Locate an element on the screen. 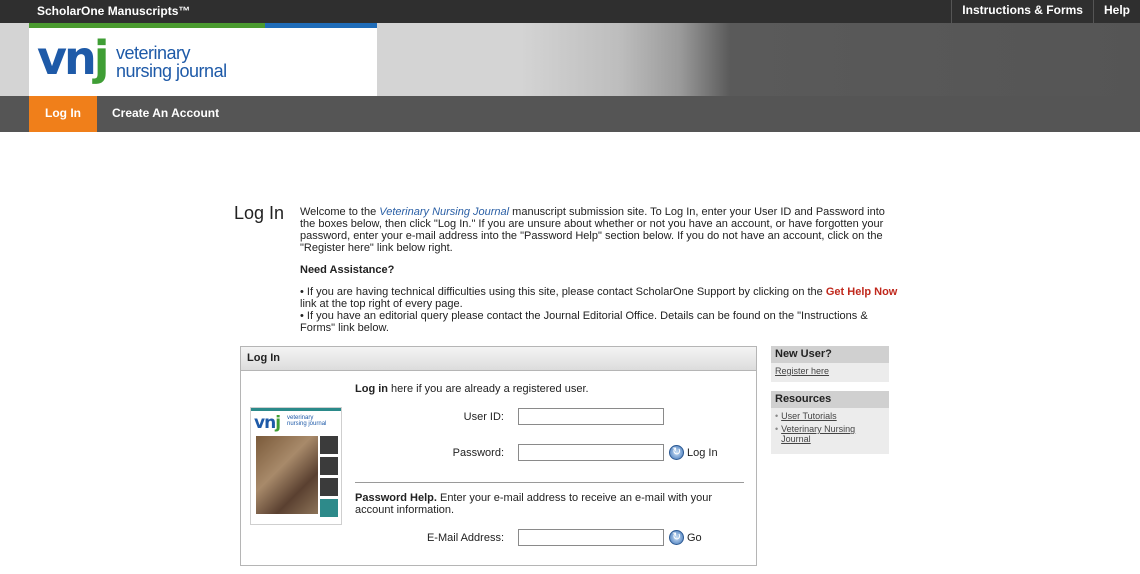 The height and width of the screenshot is (574, 1140). help-link: Help is located at coordinates (1116, 11).